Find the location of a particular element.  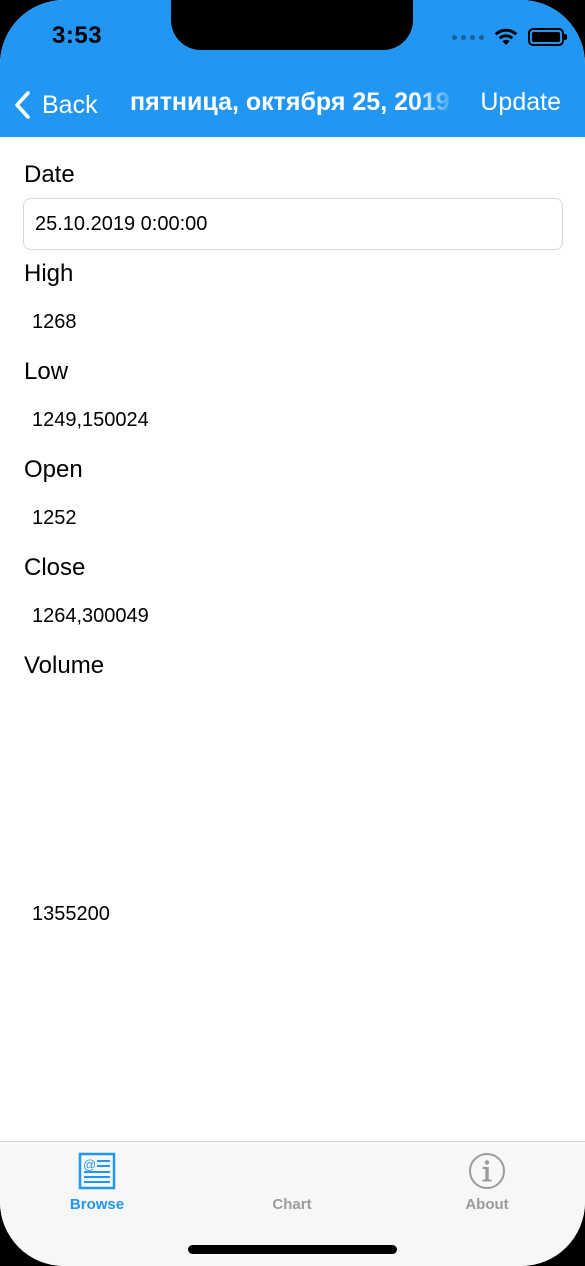

status-time: 3:53 is located at coordinates (77, 35).